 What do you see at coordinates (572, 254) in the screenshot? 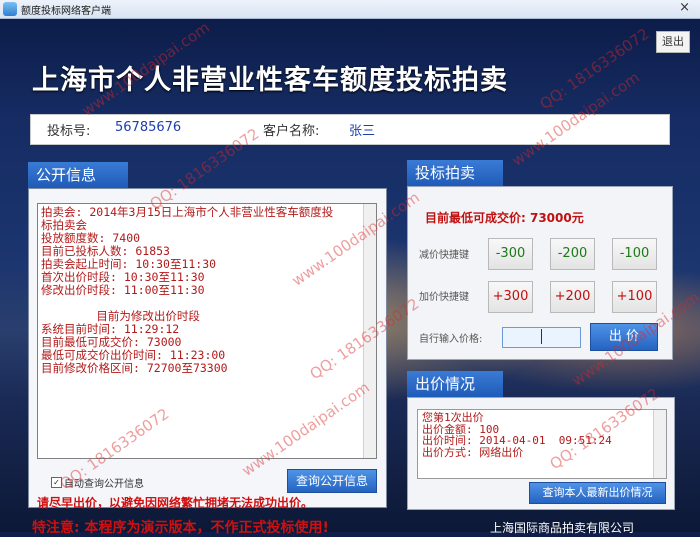
I see `decrease-200-button: -200` at bounding box center [572, 254].